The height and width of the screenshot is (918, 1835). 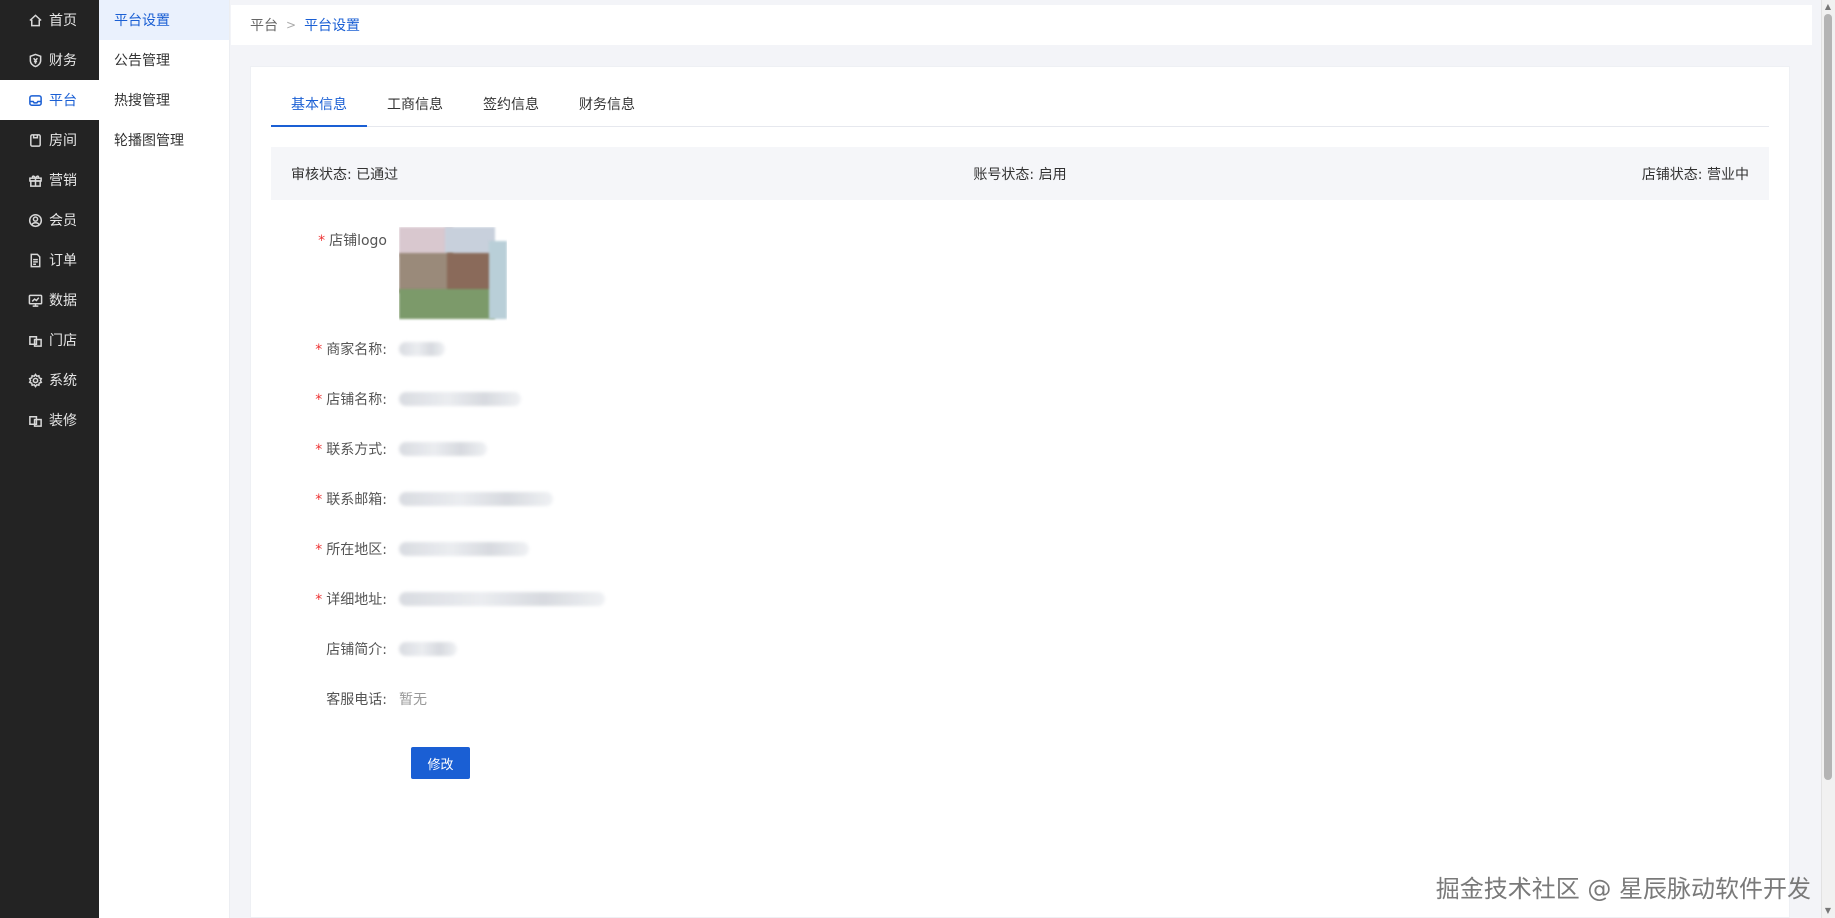 I want to click on room-icon, so click(x=35, y=140).